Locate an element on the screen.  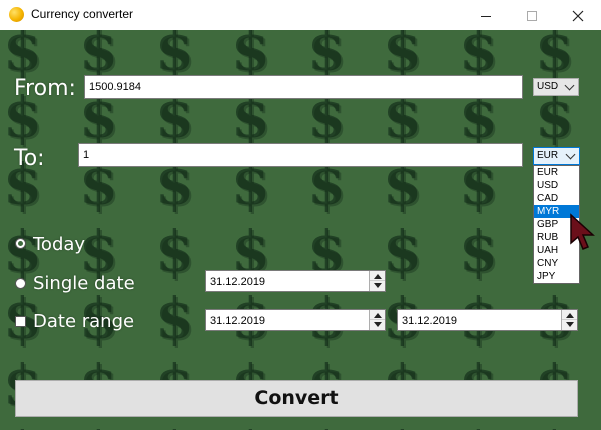
range-end-date-value: 31.12.2019 is located at coordinates (430, 321).